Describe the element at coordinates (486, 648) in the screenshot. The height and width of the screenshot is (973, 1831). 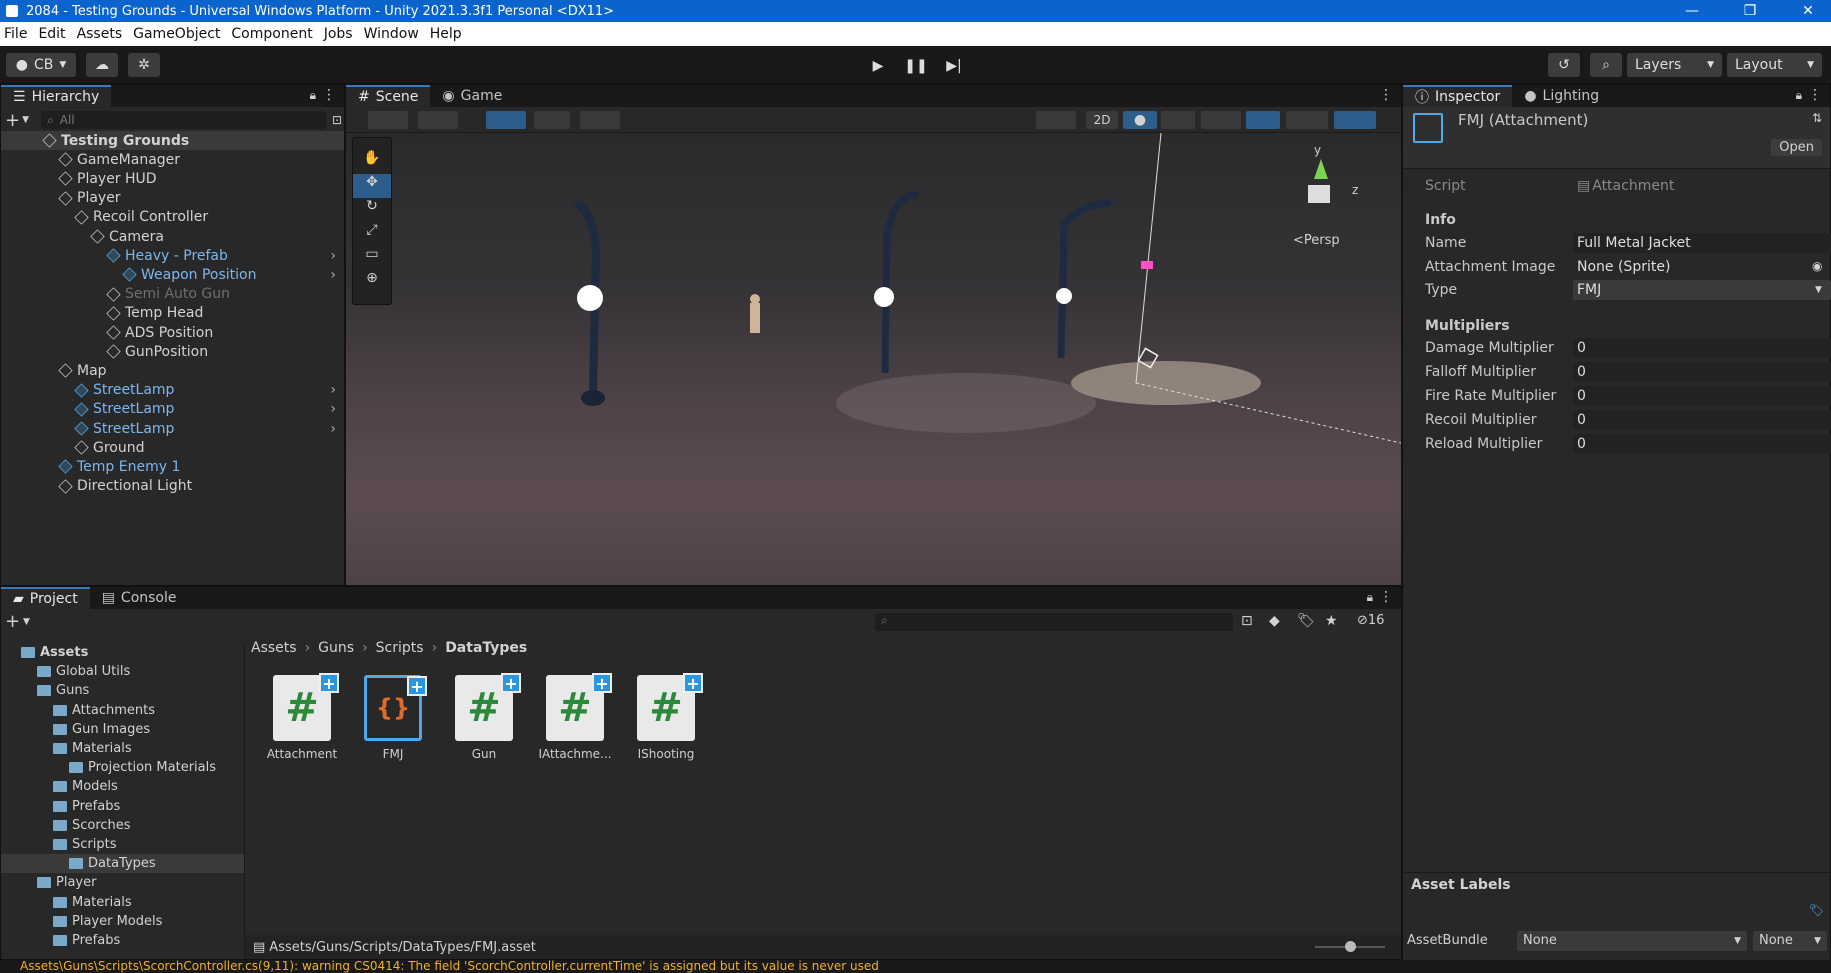
I see `breadcrumb-datatypes: DataTypes` at that location.